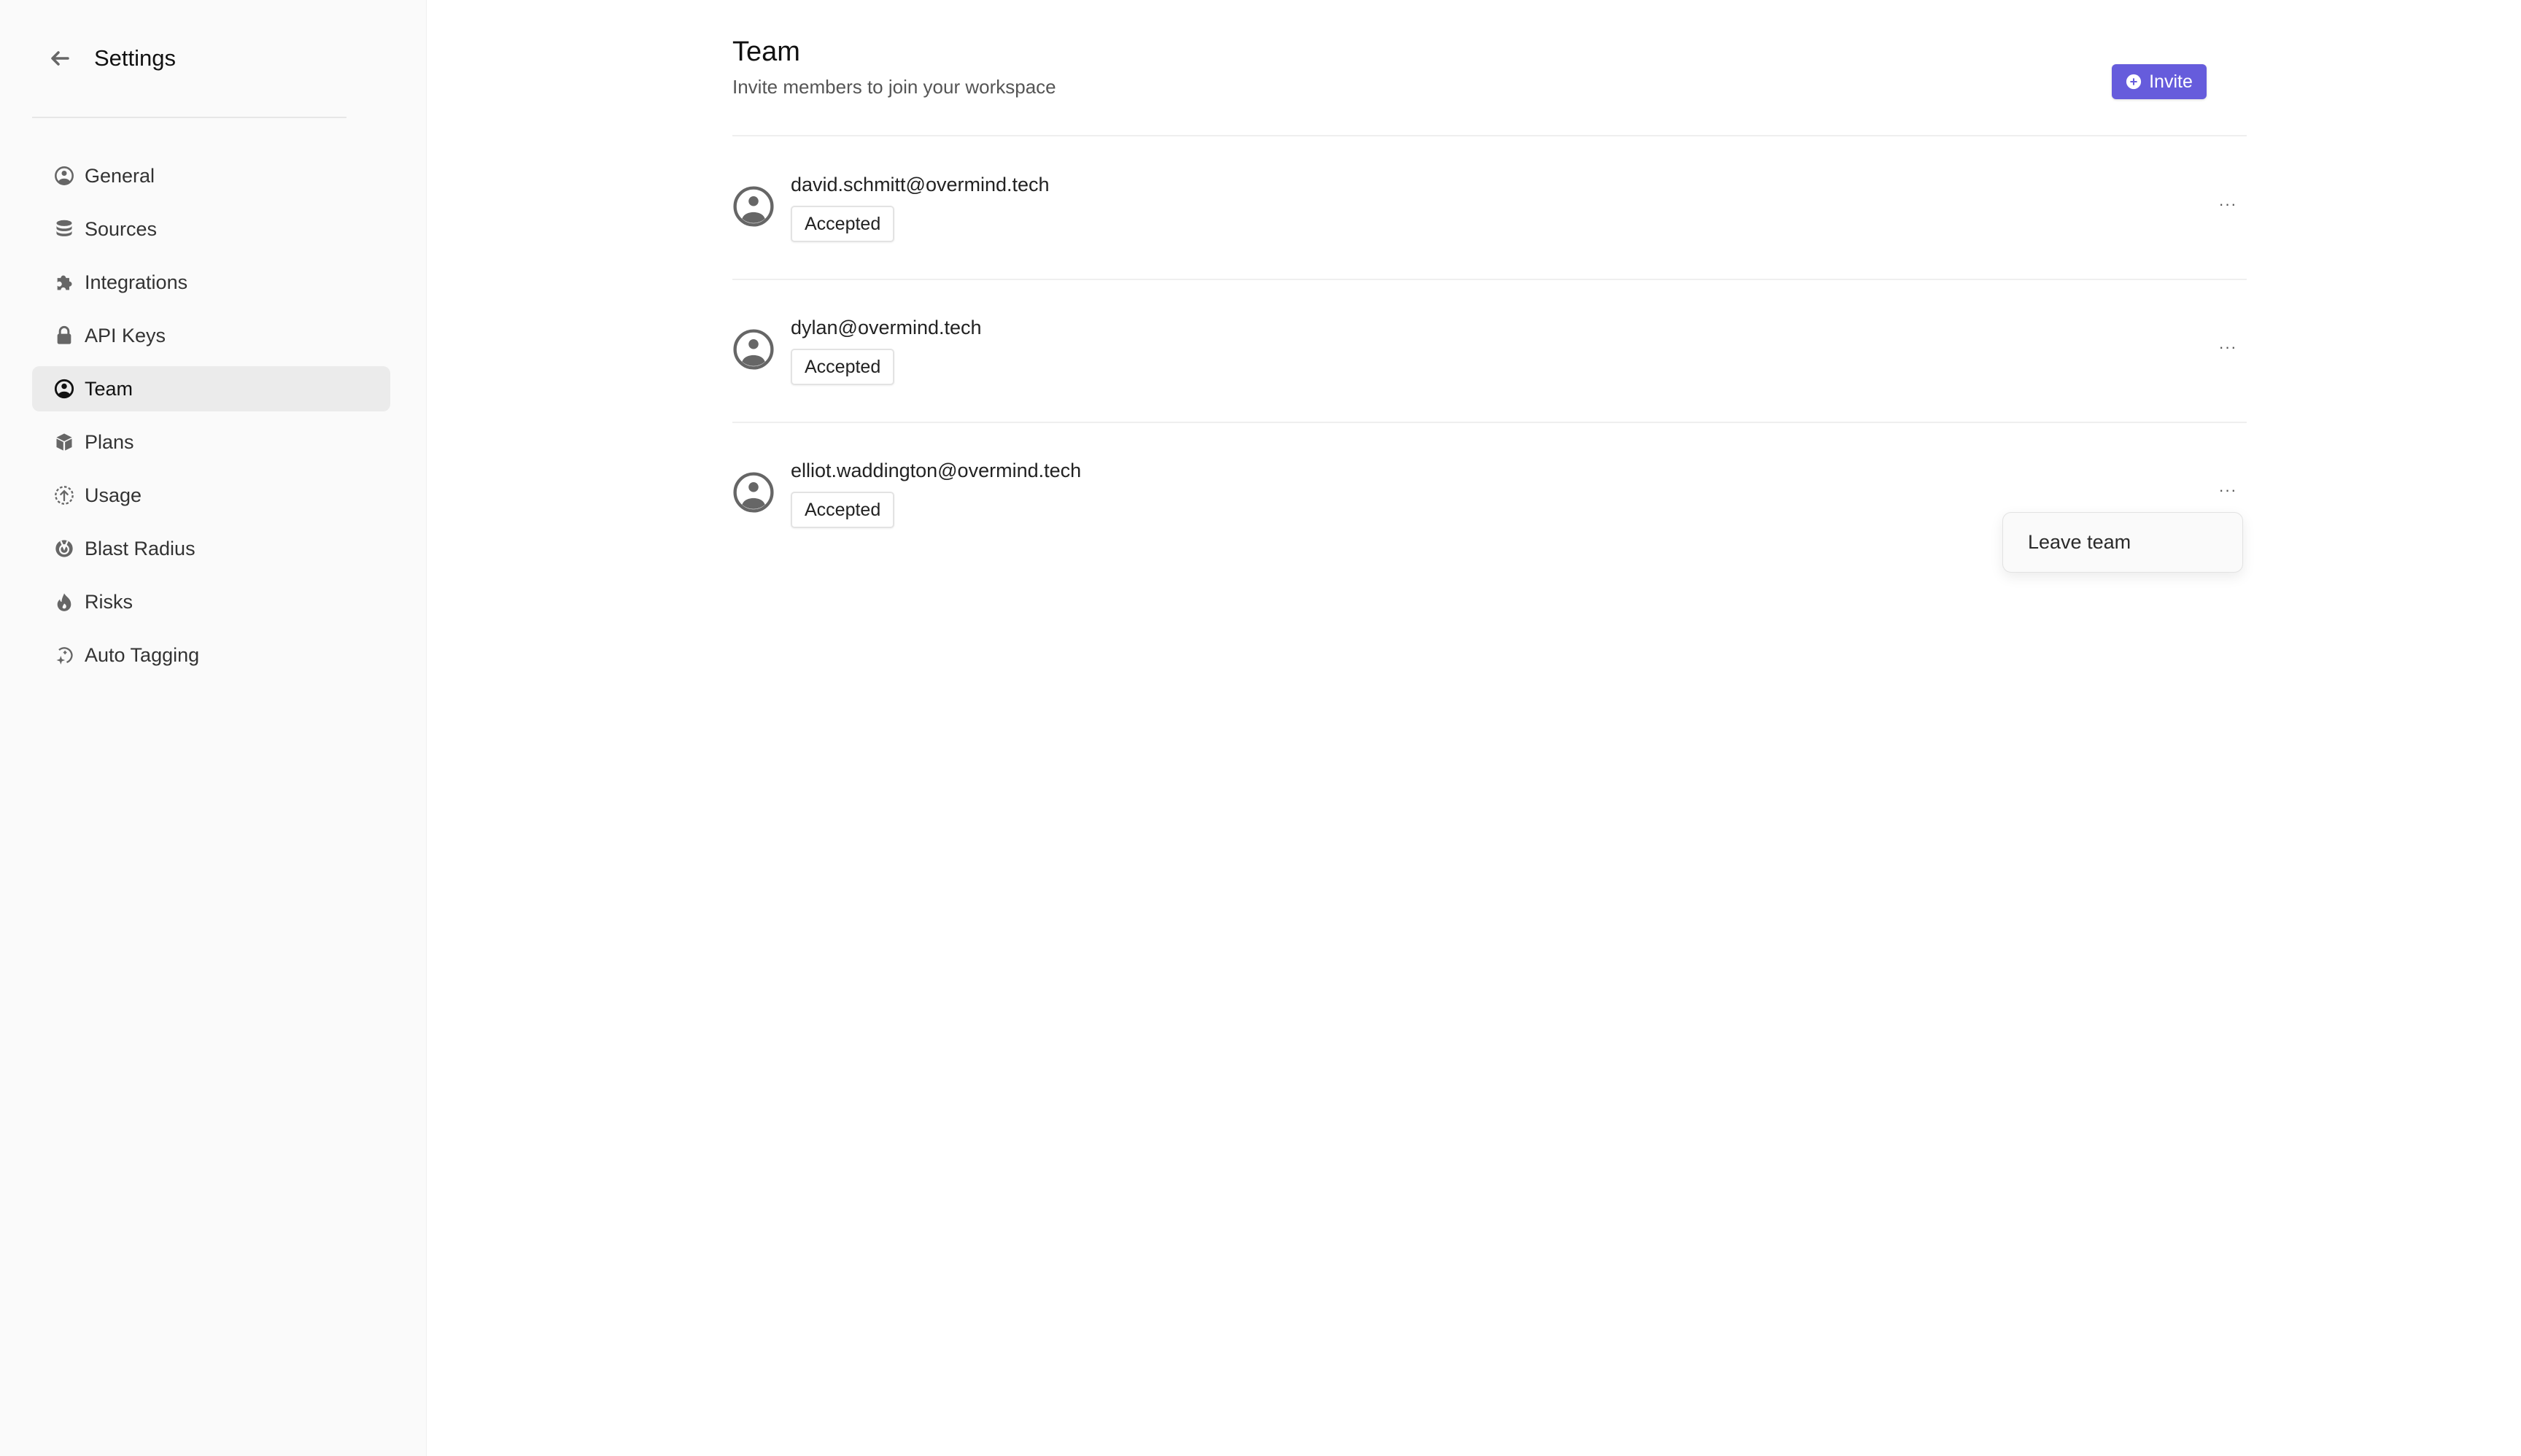  Describe the element at coordinates (1489, 217) in the screenshot. I see `member-row: david.schmitt@overmind.tech Accepted ···` at that location.